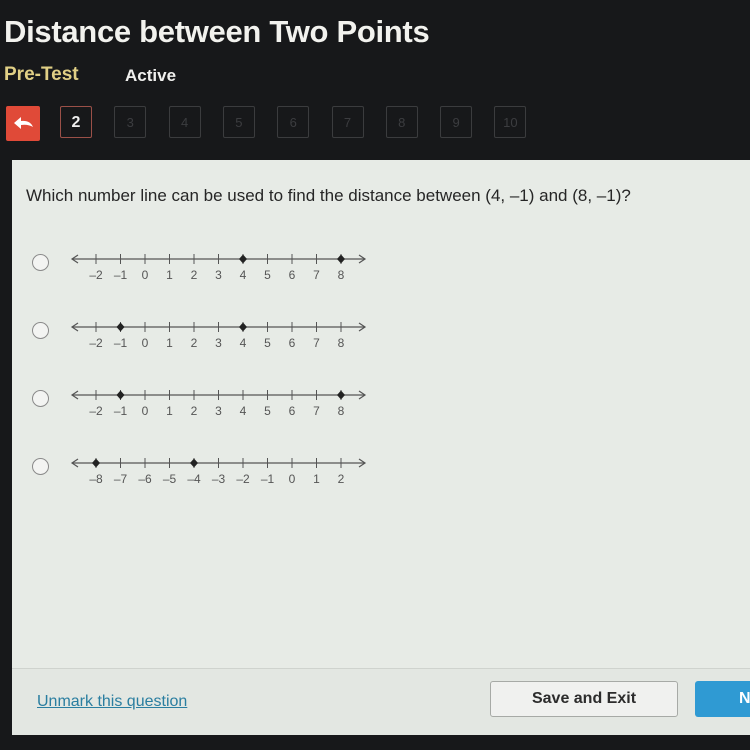  I want to click on status-label: Active, so click(151, 75).